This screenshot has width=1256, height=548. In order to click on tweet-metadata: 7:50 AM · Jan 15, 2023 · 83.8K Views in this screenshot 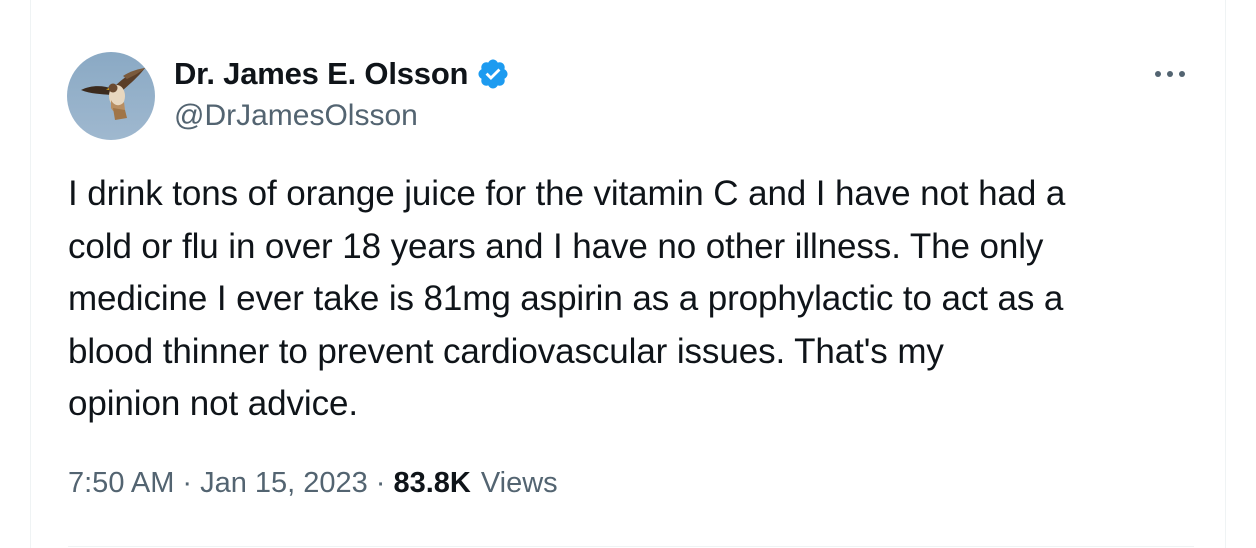, I will do `click(313, 483)`.